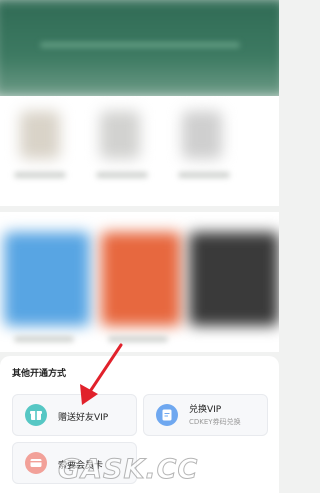  Describe the element at coordinates (128, 470) in the screenshot. I see `watermark: GASK.CC` at that location.